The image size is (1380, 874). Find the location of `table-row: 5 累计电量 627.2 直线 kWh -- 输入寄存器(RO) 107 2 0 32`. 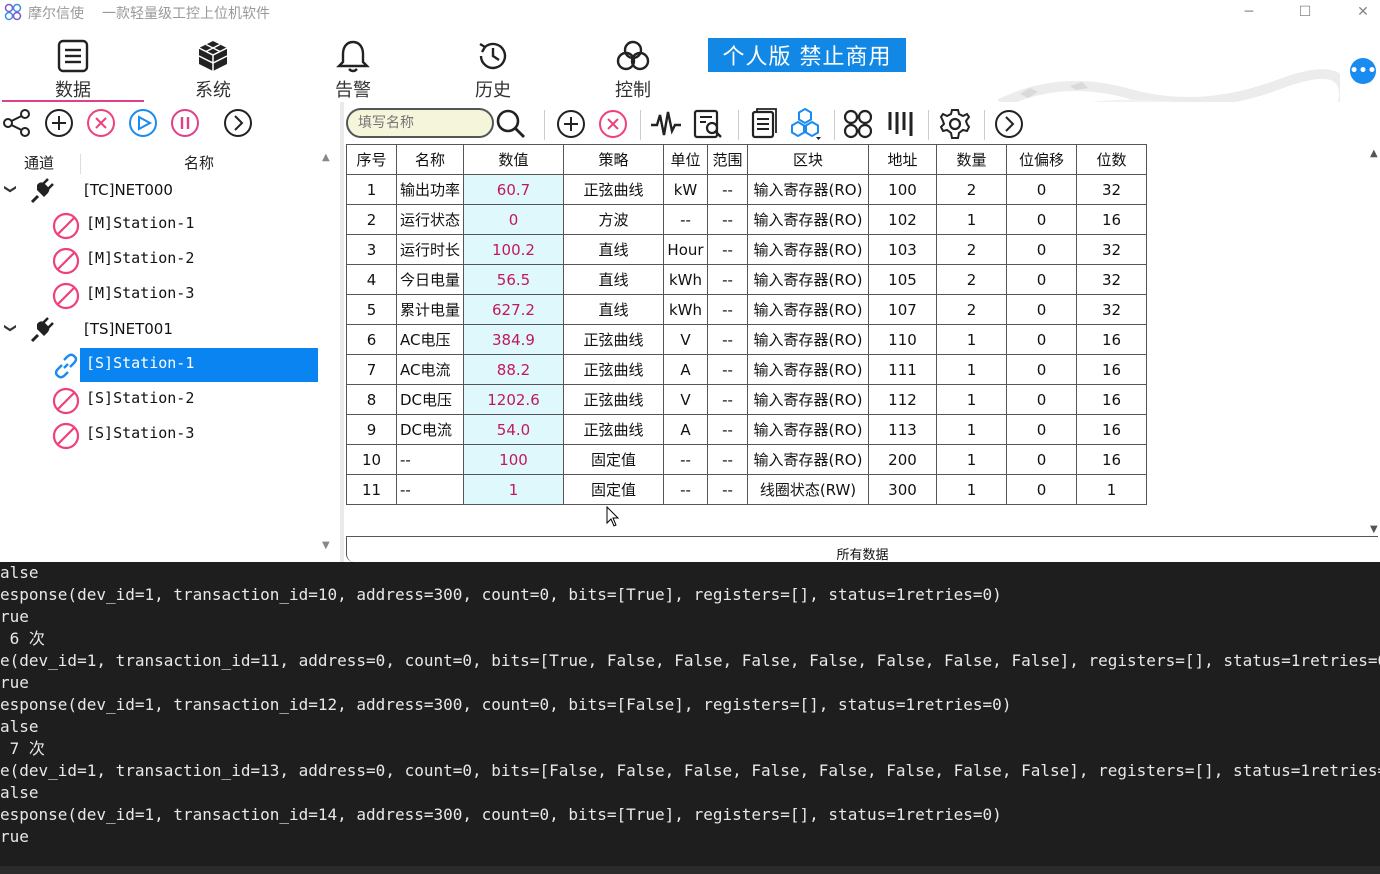

table-row: 5 累计电量 627.2 直线 kWh -- 输入寄存器(RO) 107 2 0 32 is located at coordinates (746, 309).